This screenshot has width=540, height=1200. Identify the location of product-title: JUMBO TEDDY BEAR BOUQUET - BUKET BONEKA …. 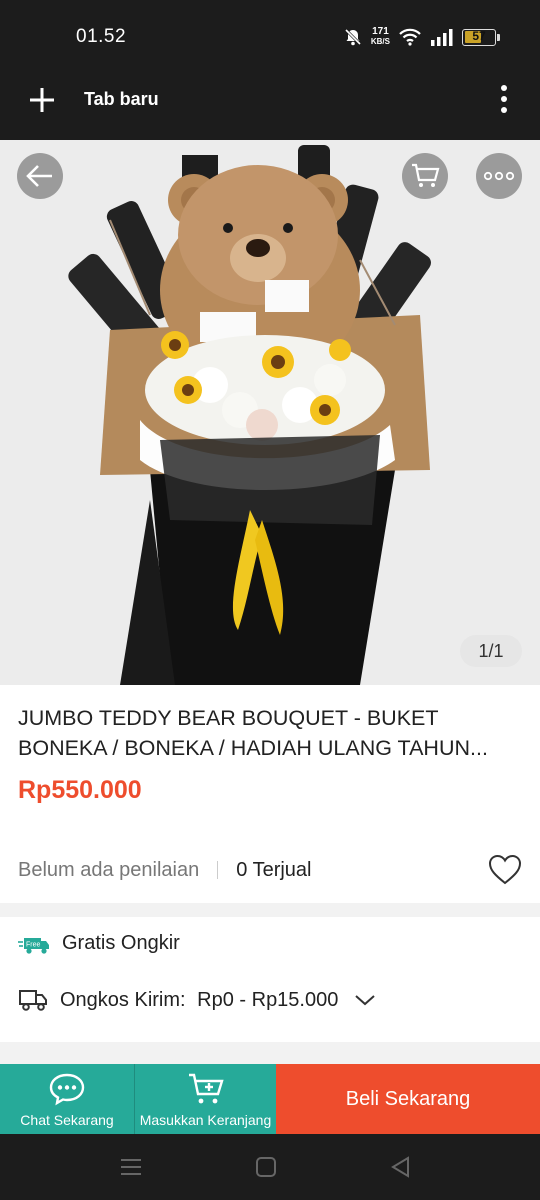
(253, 733).